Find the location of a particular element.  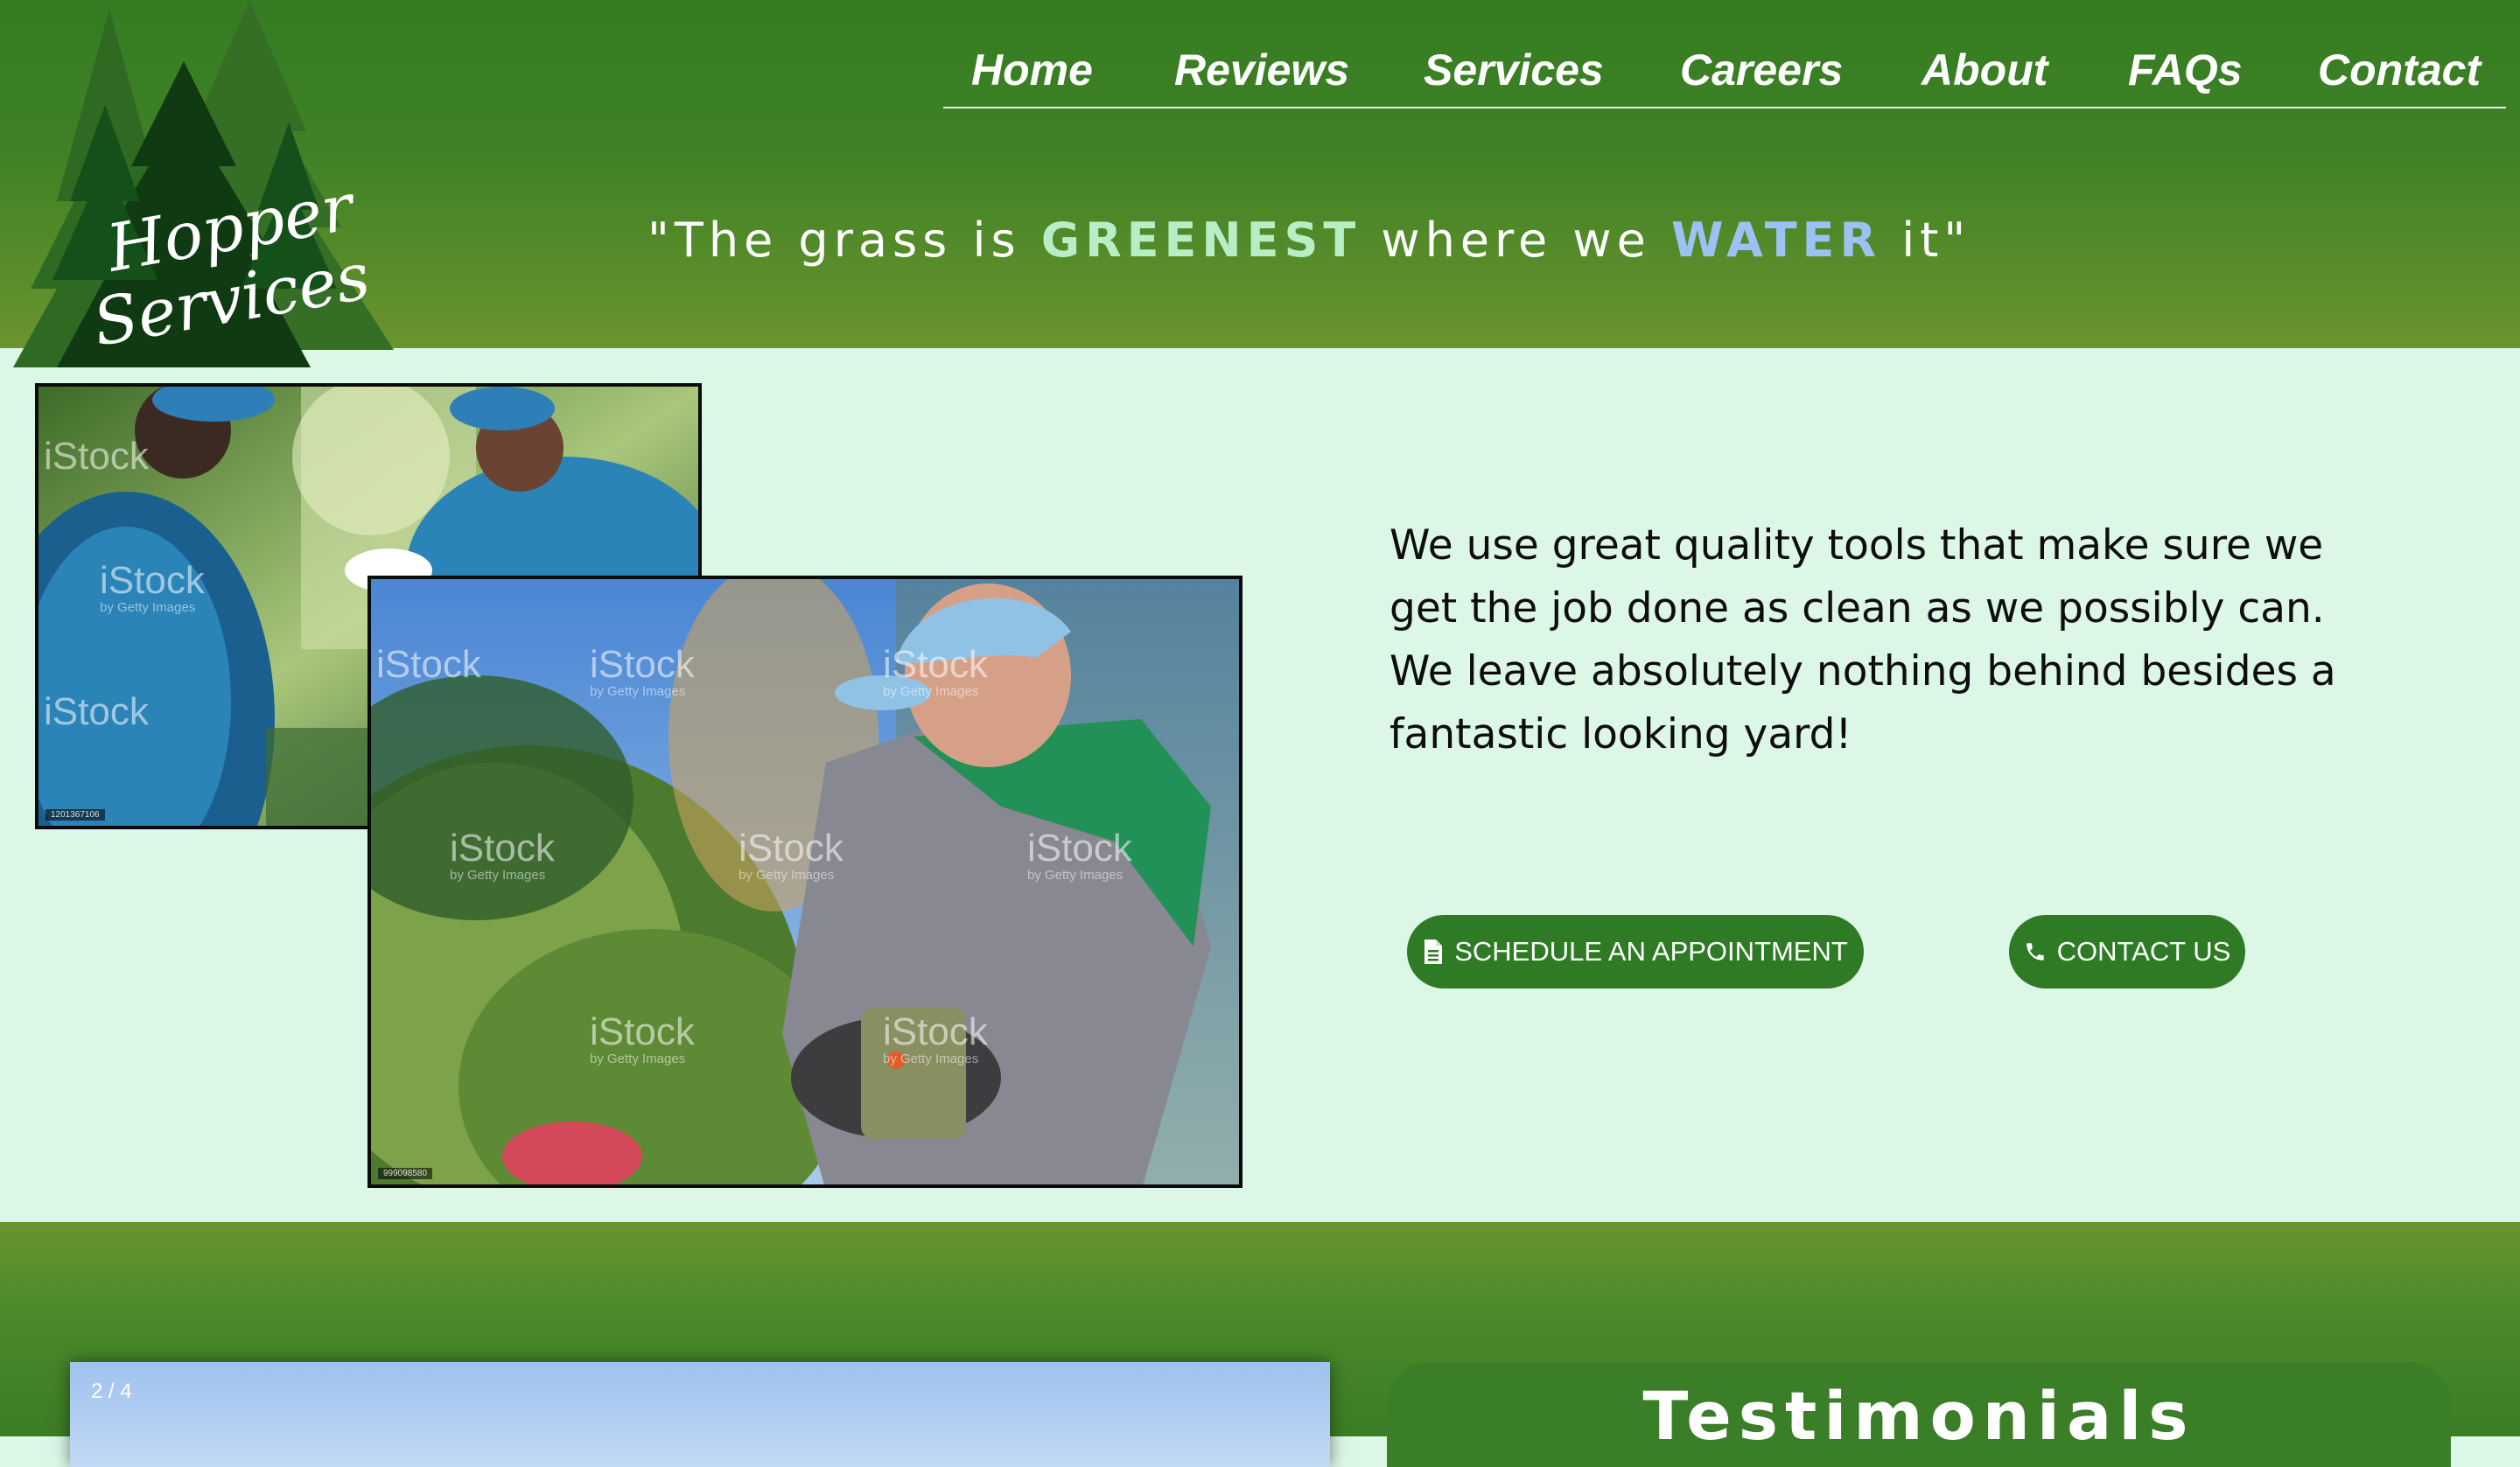

hopper-services-logo: Hopper Services is located at coordinates (205, 192).